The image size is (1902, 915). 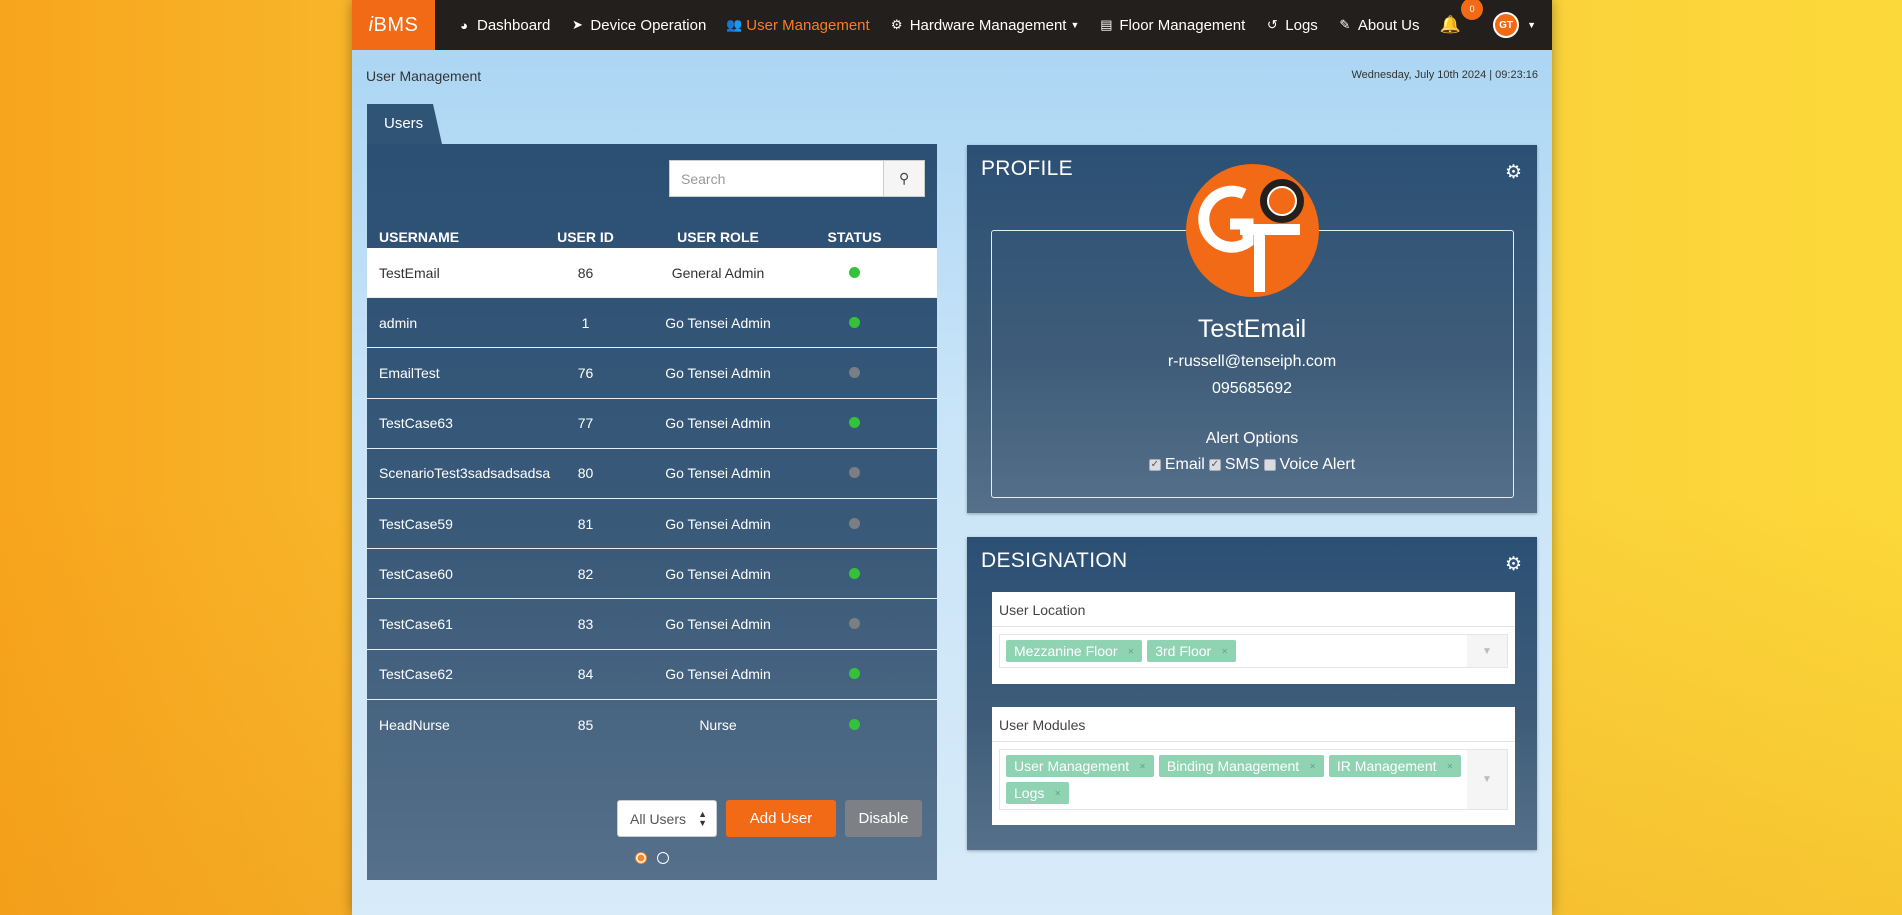 I want to click on nav-right: 🔔 0 GT ▼, so click(x=1488, y=25).